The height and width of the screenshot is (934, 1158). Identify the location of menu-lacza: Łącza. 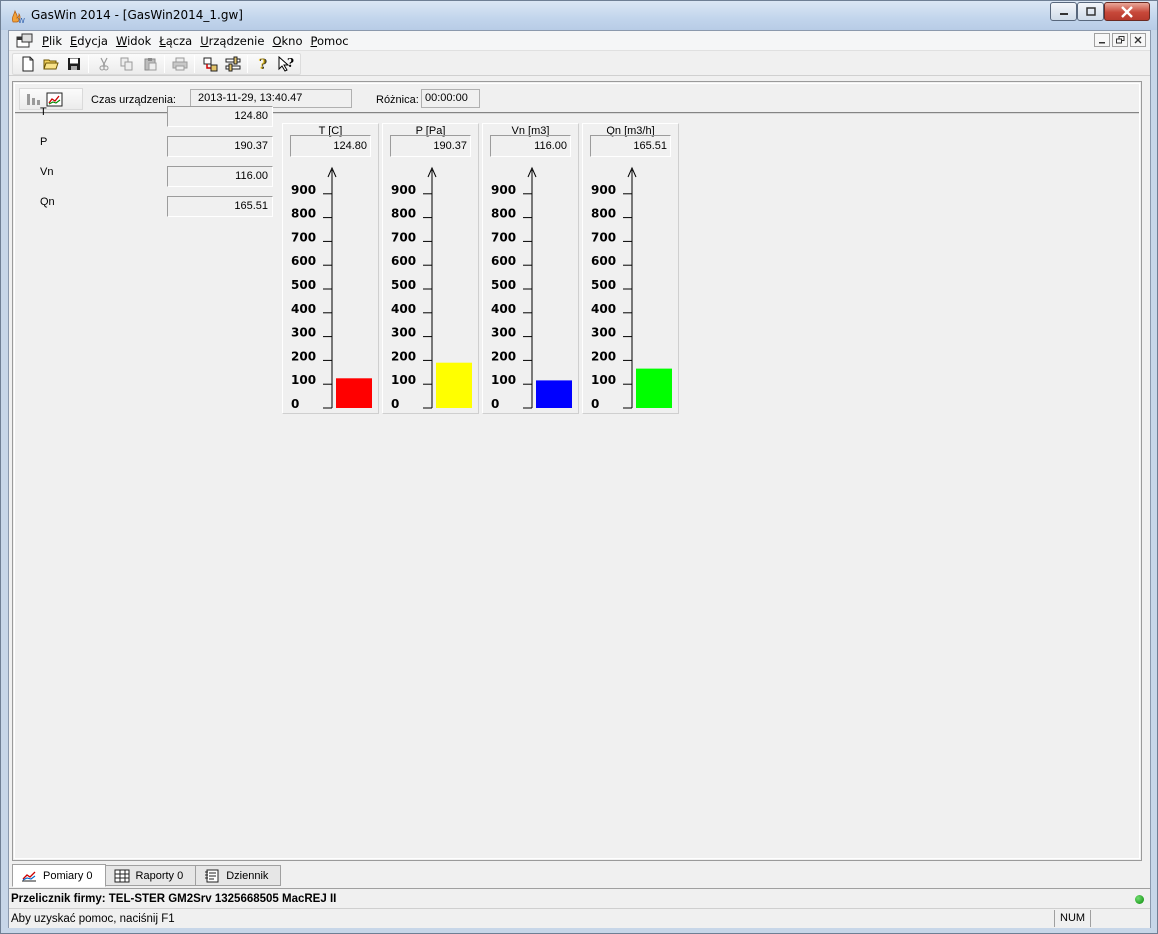
(177, 41).